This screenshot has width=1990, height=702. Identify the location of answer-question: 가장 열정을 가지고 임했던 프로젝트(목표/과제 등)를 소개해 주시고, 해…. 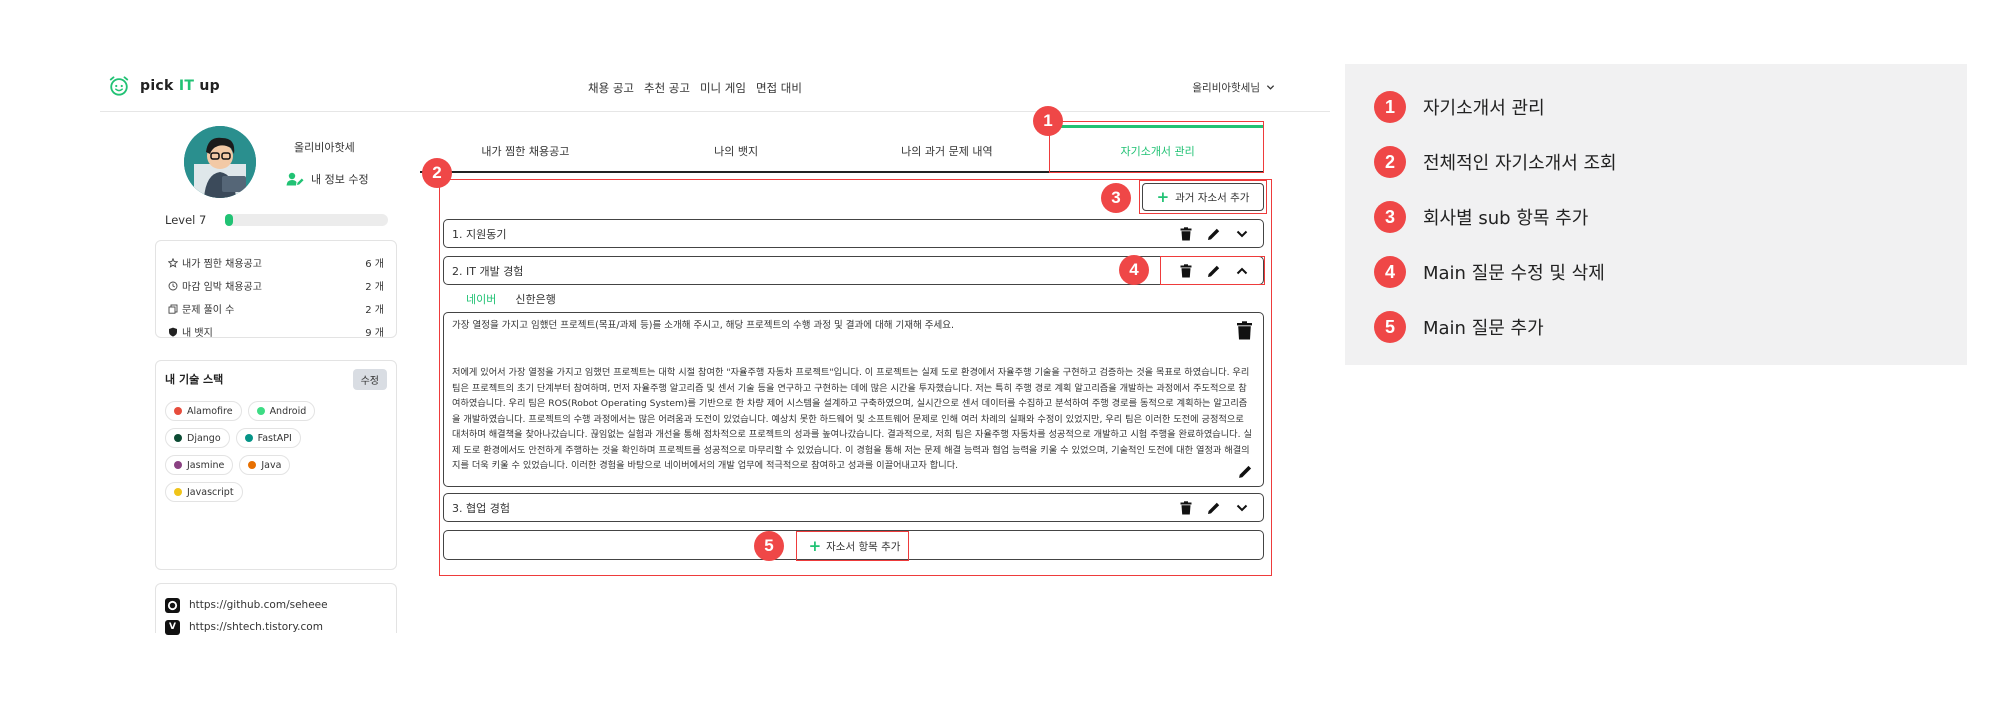
(703, 325).